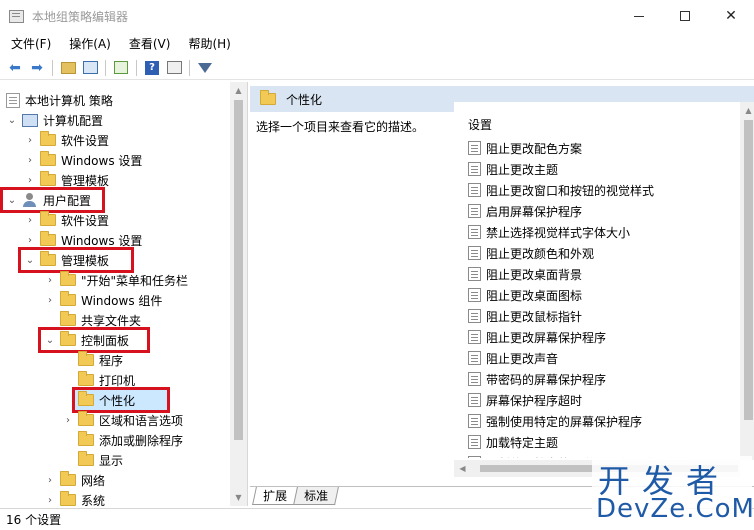 The width and height of the screenshot is (754, 530). I want to click on setting-label: 阻止更改窗口和按钮的视觉样式, so click(570, 190).